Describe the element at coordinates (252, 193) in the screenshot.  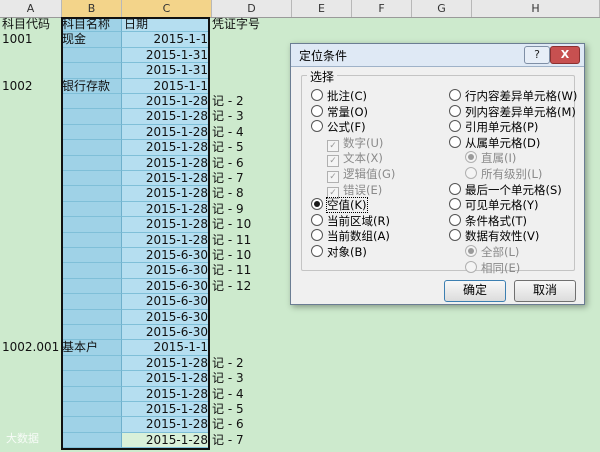
I see `cell-d: 记 - 8` at that location.